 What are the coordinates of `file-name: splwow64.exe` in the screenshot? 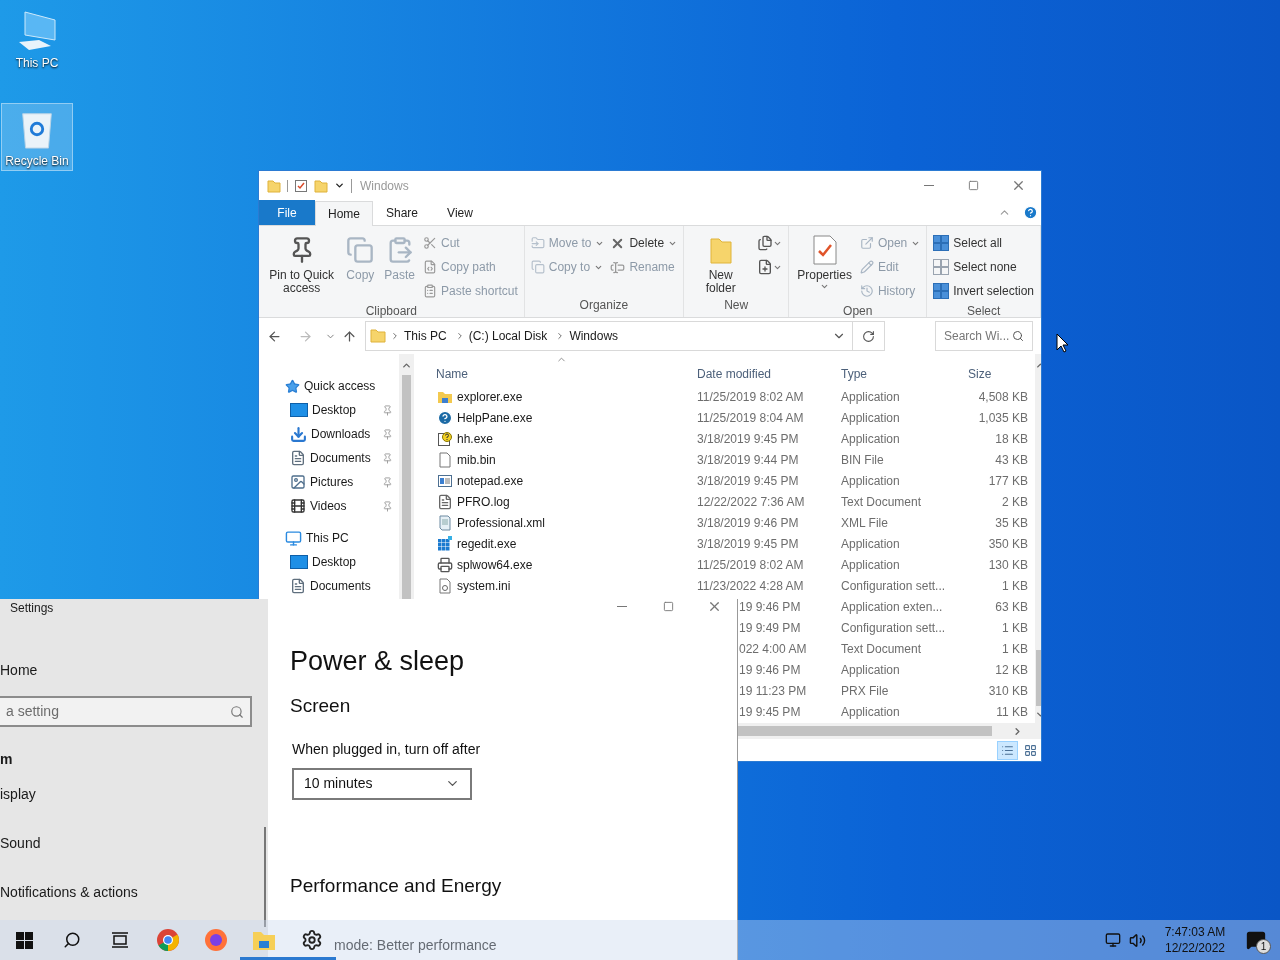 It's located at (495, 565).